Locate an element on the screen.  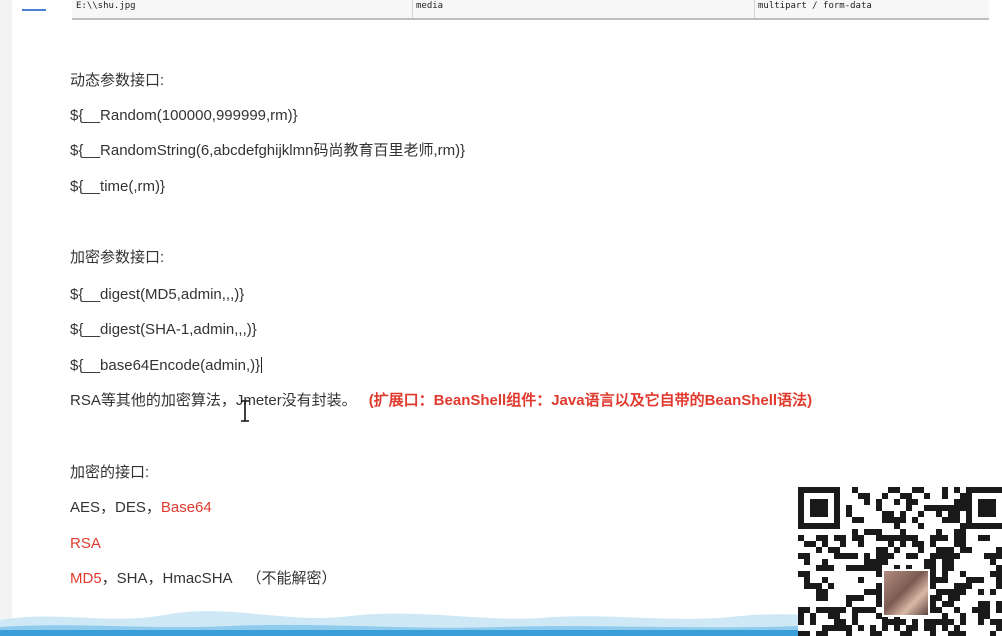
param-mime-type: multipart / form-data is located at coordinates (815, 6).